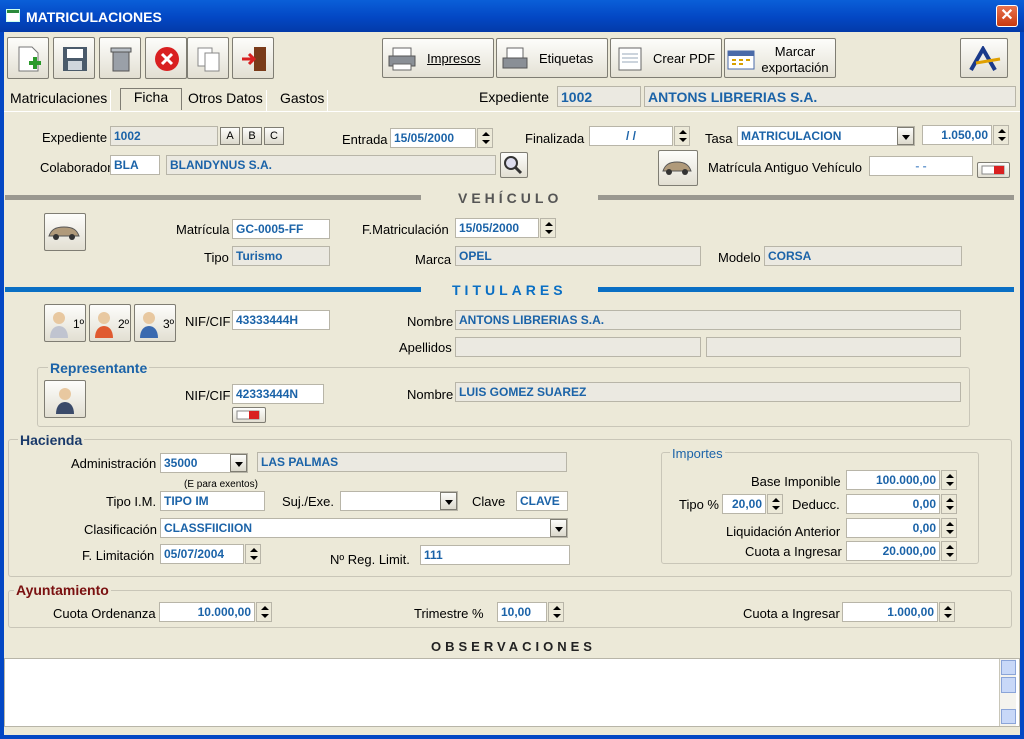 The height and width of the screenshot is (739, 1024). Describe the element at coordinates (558, 528) in the screenshot. I see `clasificacion-dropdown-button` at that location.